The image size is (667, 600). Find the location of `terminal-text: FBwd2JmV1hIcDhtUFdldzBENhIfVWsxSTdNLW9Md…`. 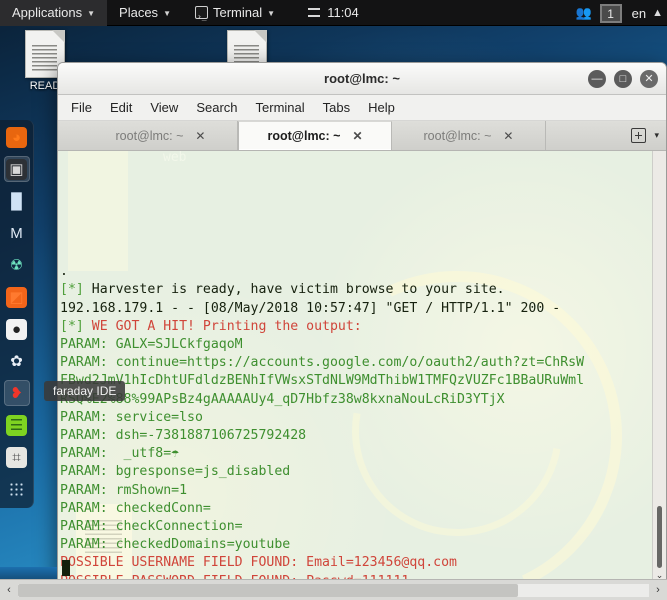

terminal-text: FBwd2JmV1hIcDhtUFdldzBENhIfVWsxSTdNLW9Md… is located at coordinates (322, 381).